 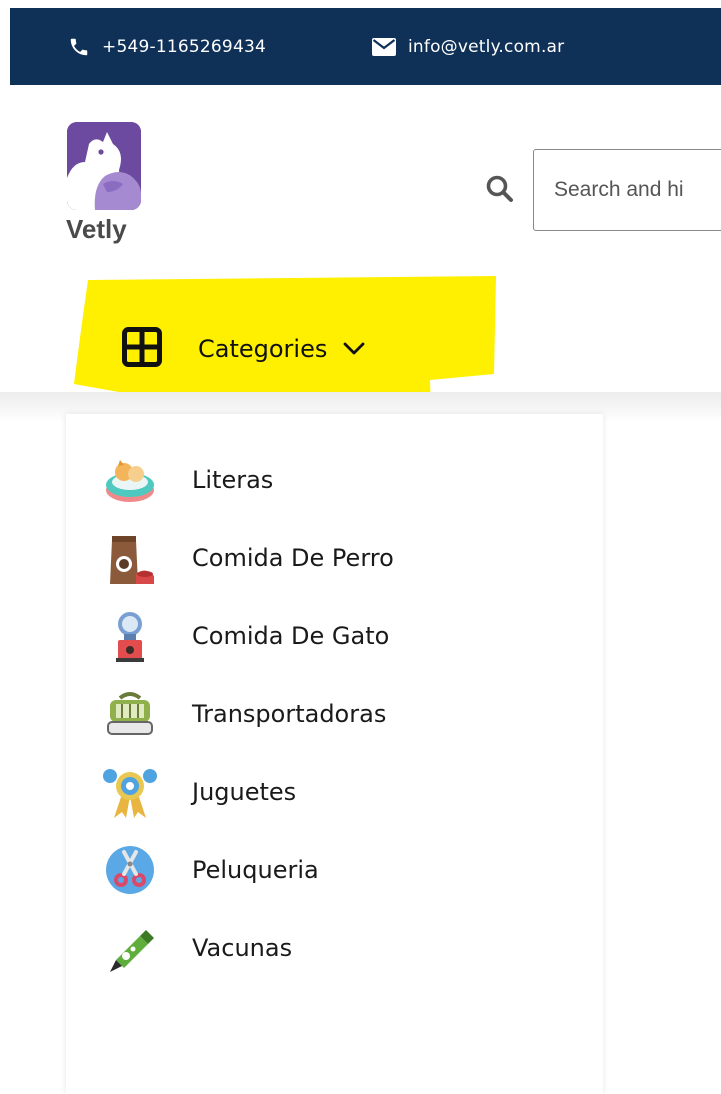 I want to click on email-address: info@vetly.com.ar, so click(x=486, y=46).